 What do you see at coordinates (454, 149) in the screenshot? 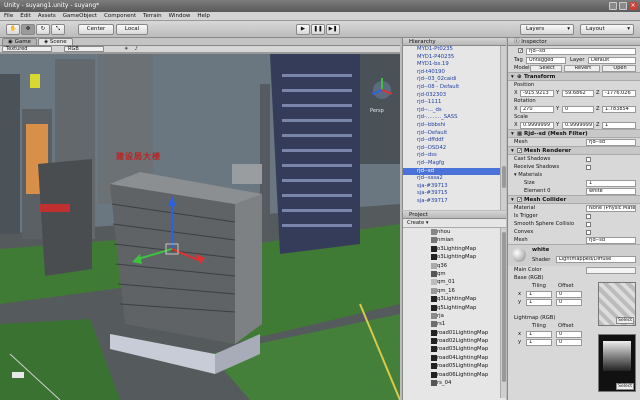
I see `hierarchy-item: rjd--DSD42` at bounding box center [454, 149].